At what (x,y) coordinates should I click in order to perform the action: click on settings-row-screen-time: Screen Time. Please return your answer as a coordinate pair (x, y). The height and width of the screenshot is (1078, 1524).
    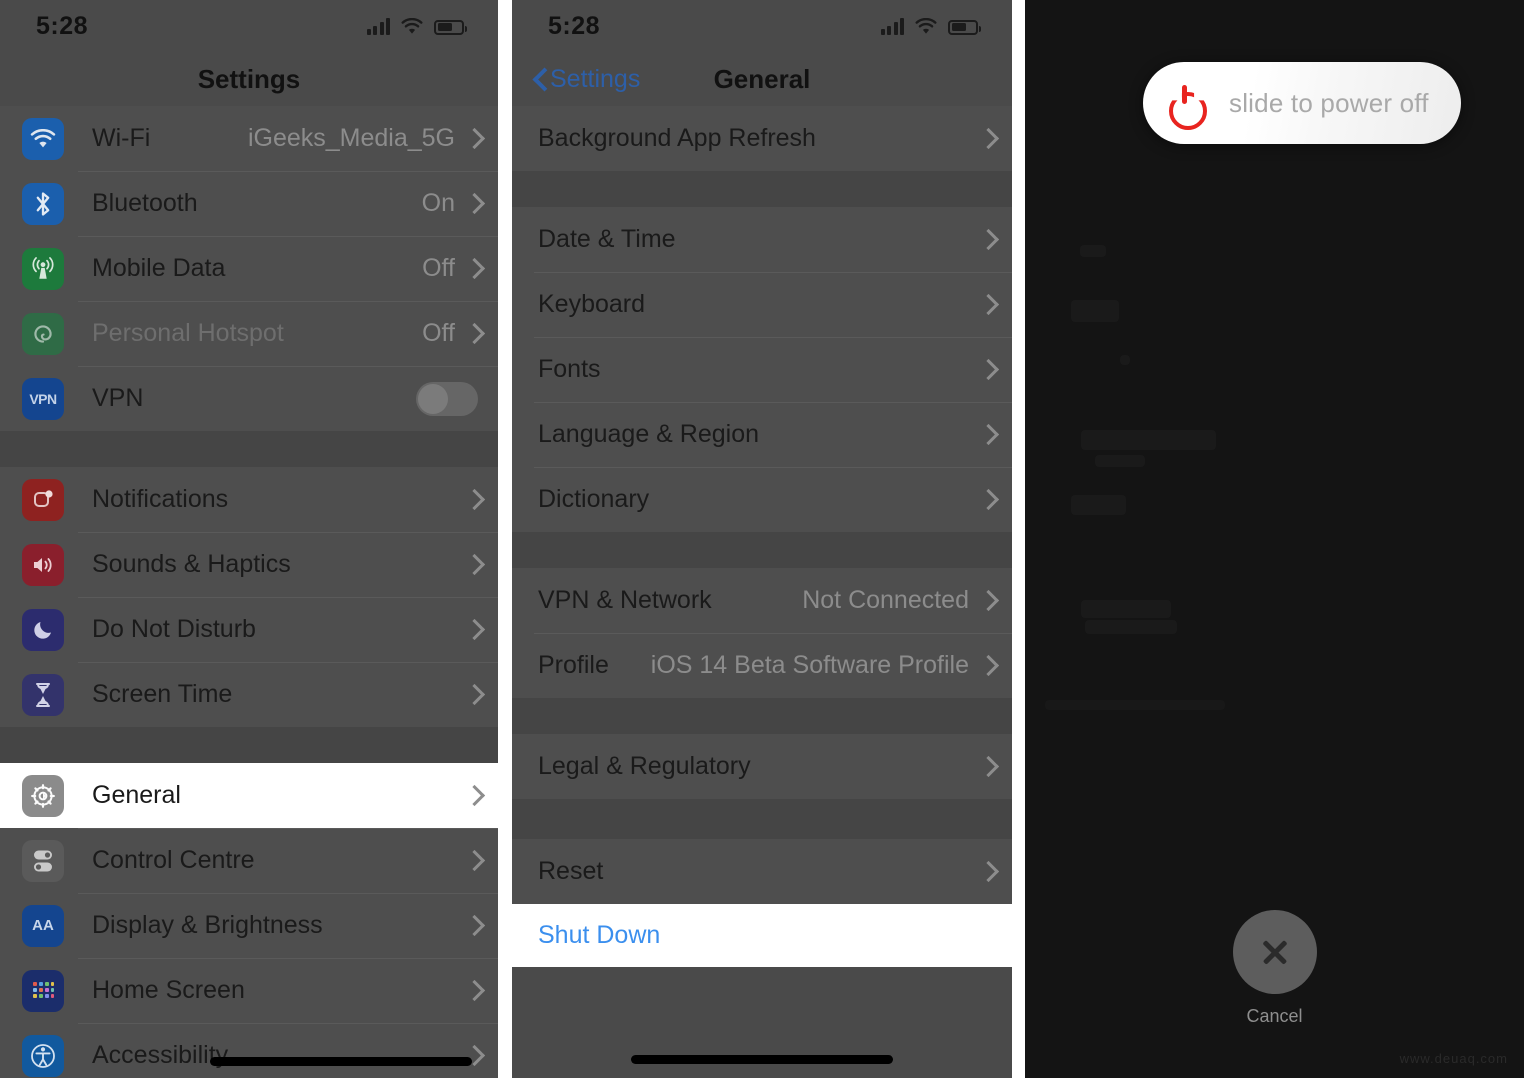
    Looking at the image, I should click on (249, 694).